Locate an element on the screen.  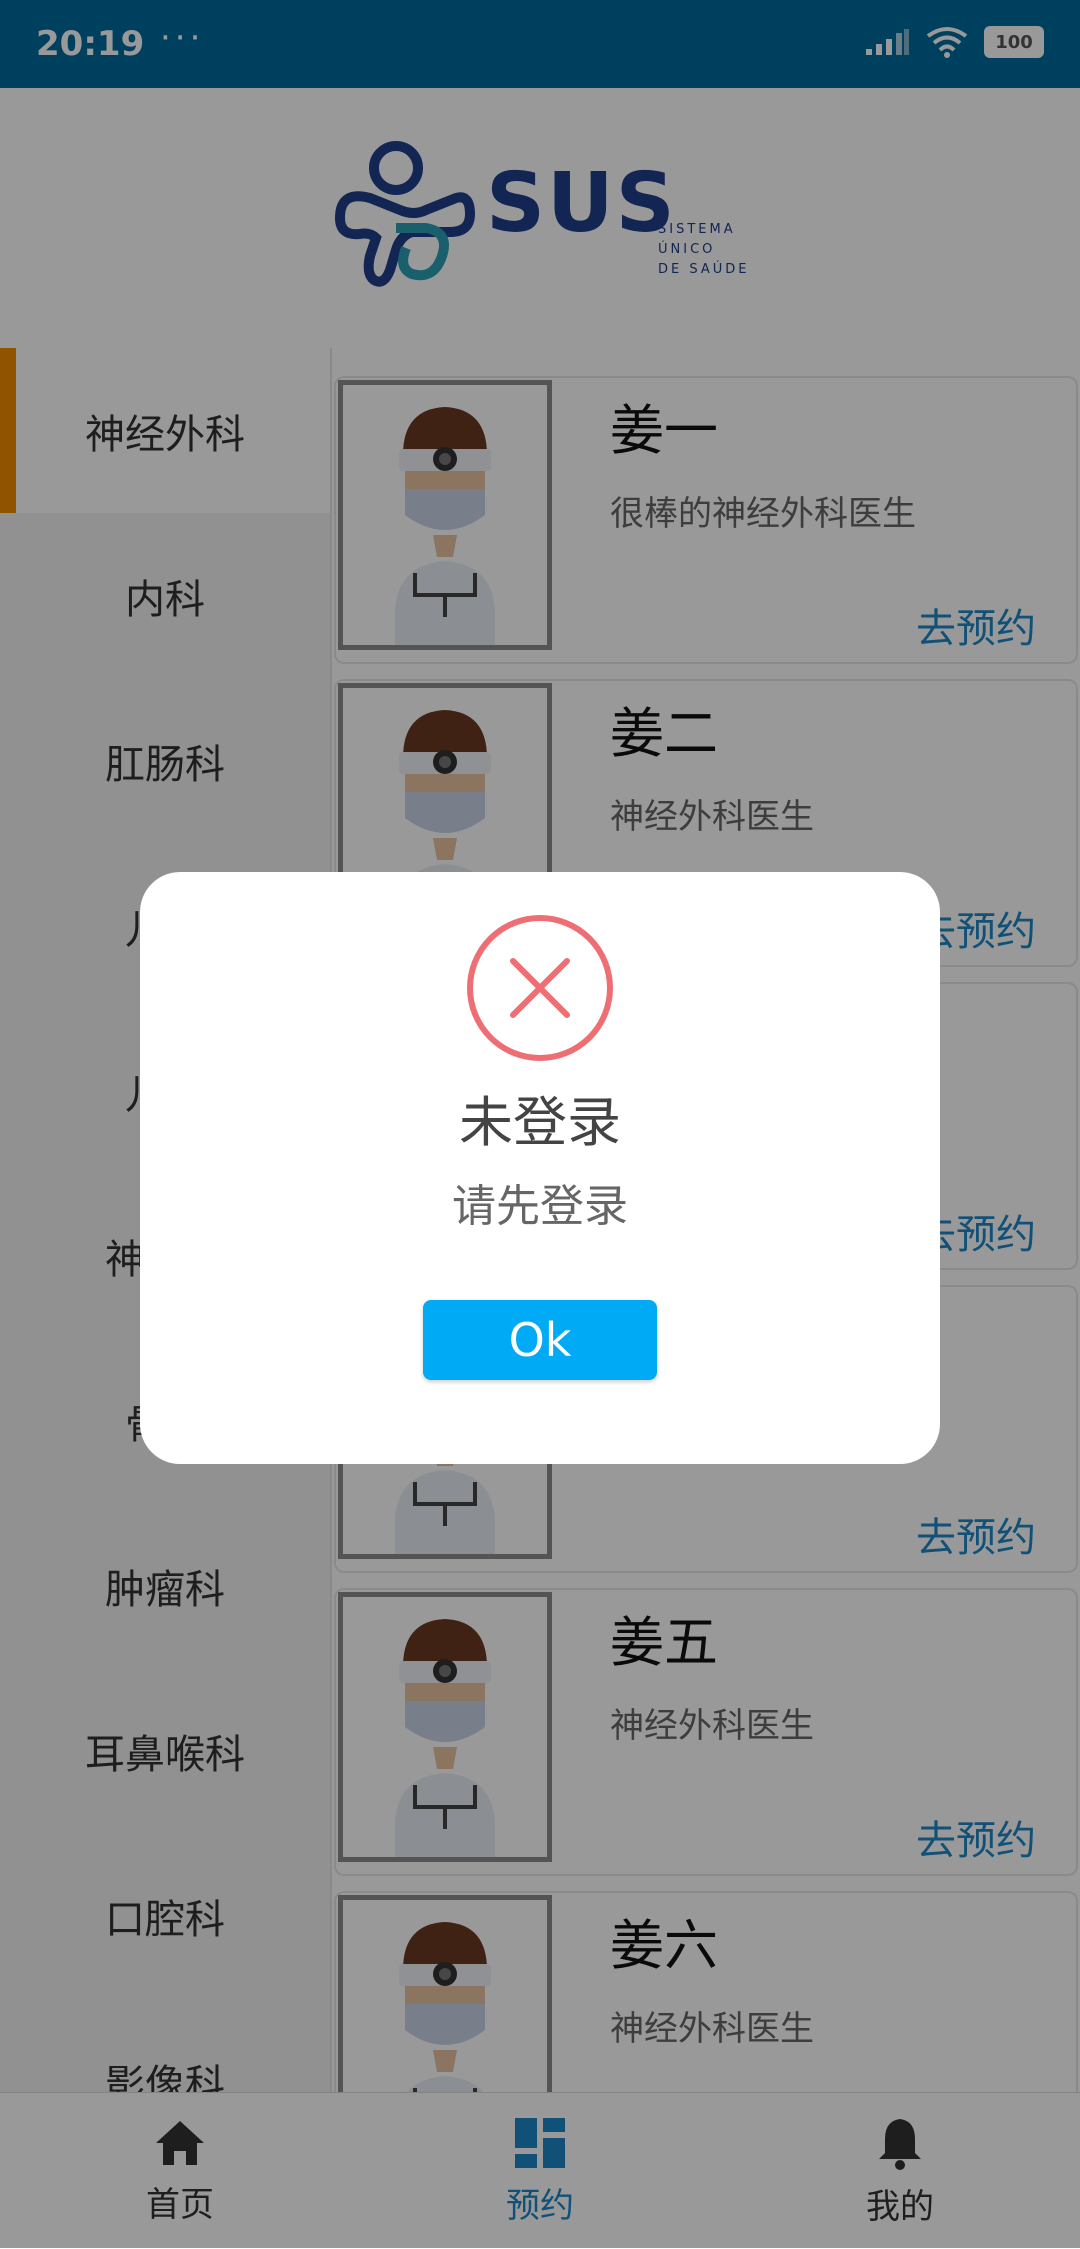
error-x-icon is located at coordinates (540, 988).